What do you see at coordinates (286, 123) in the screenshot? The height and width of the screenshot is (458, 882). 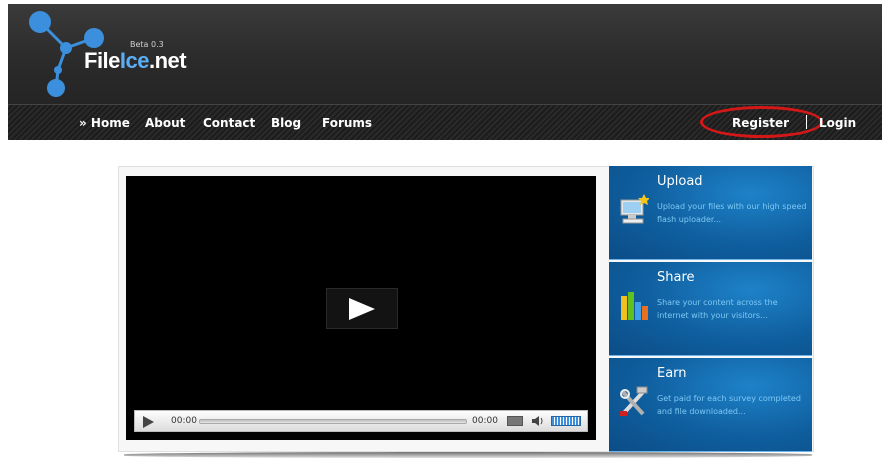 I see `nav-blog: Blog` at bounding box center [286, 123].